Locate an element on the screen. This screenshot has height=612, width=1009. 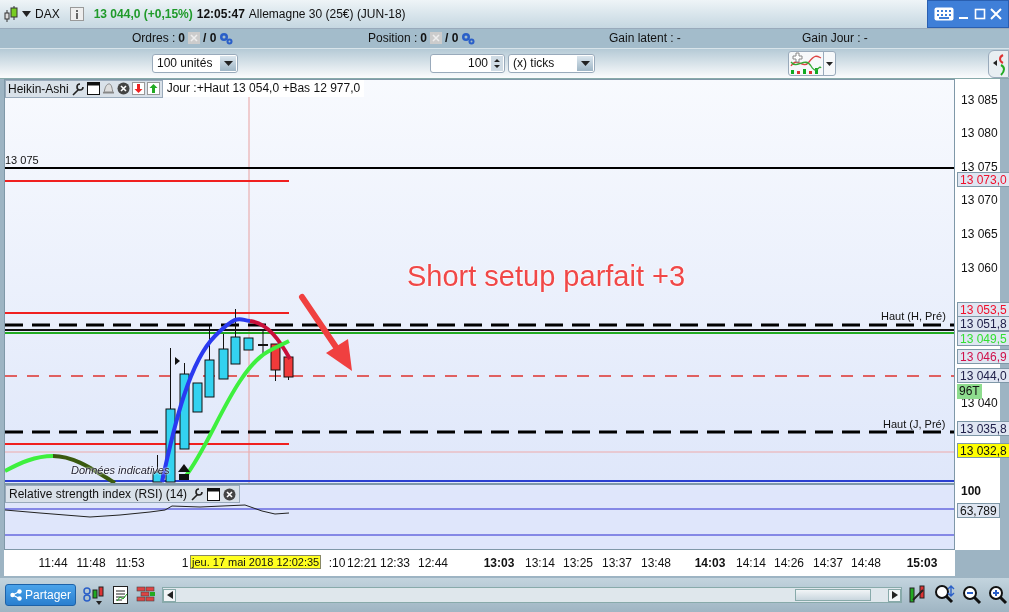
marker-icon is located at coordinates (177, 361).